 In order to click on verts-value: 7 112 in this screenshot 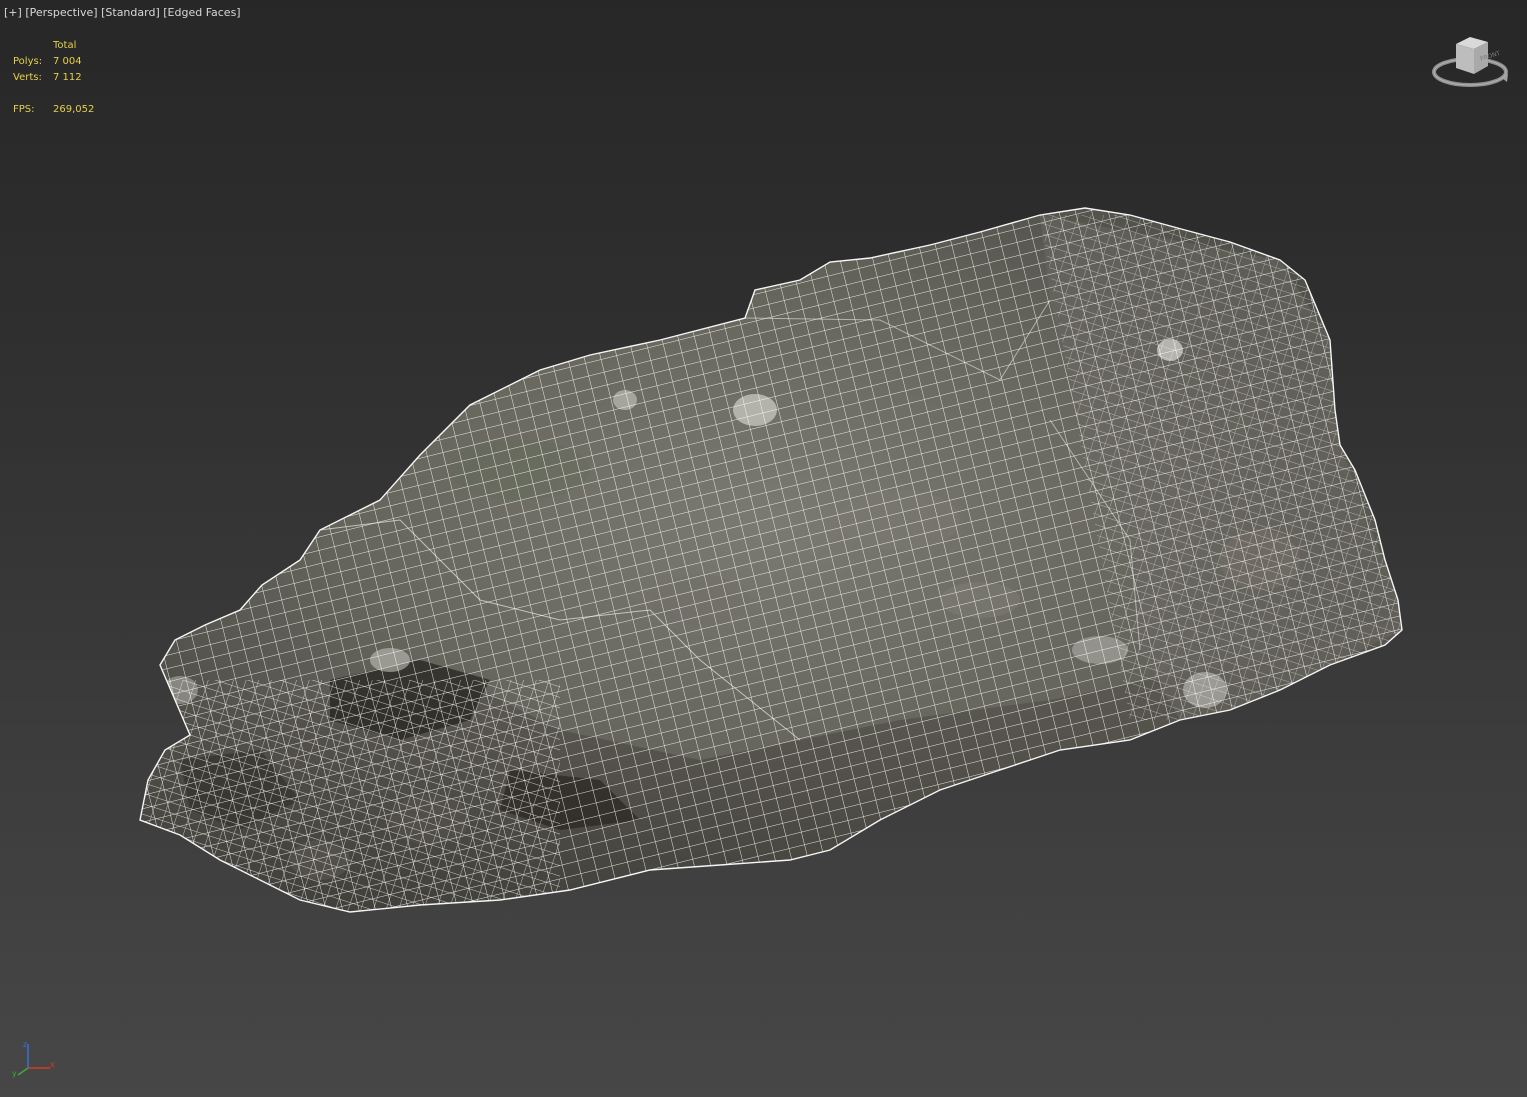, I will do `click(67, 77)`.